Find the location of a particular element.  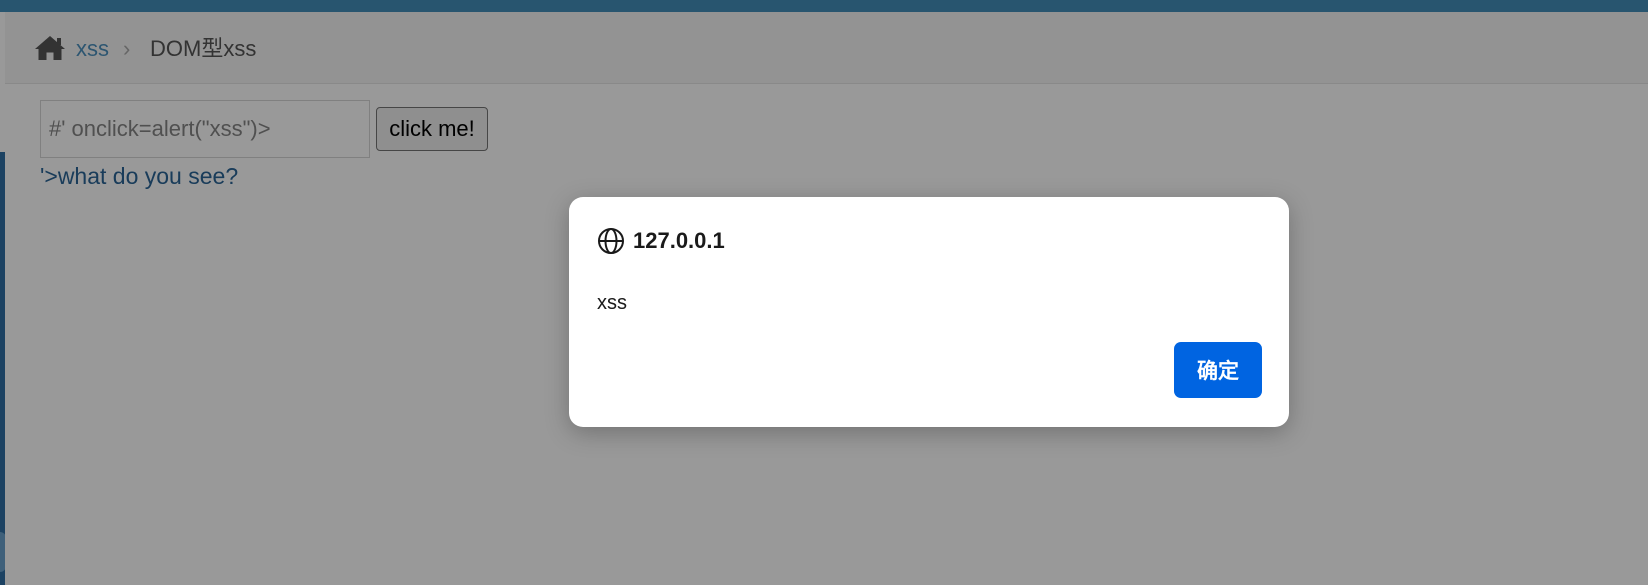

ok-button: 确定 is located at coordinates (1218, 370).